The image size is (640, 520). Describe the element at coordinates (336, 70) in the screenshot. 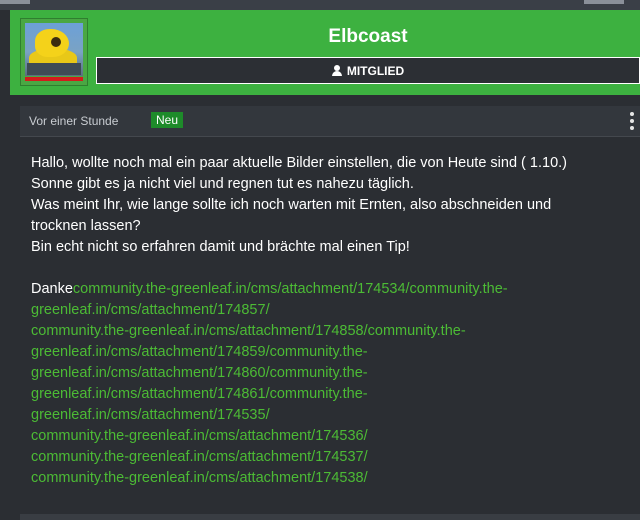

I see `user-icon` at that location.